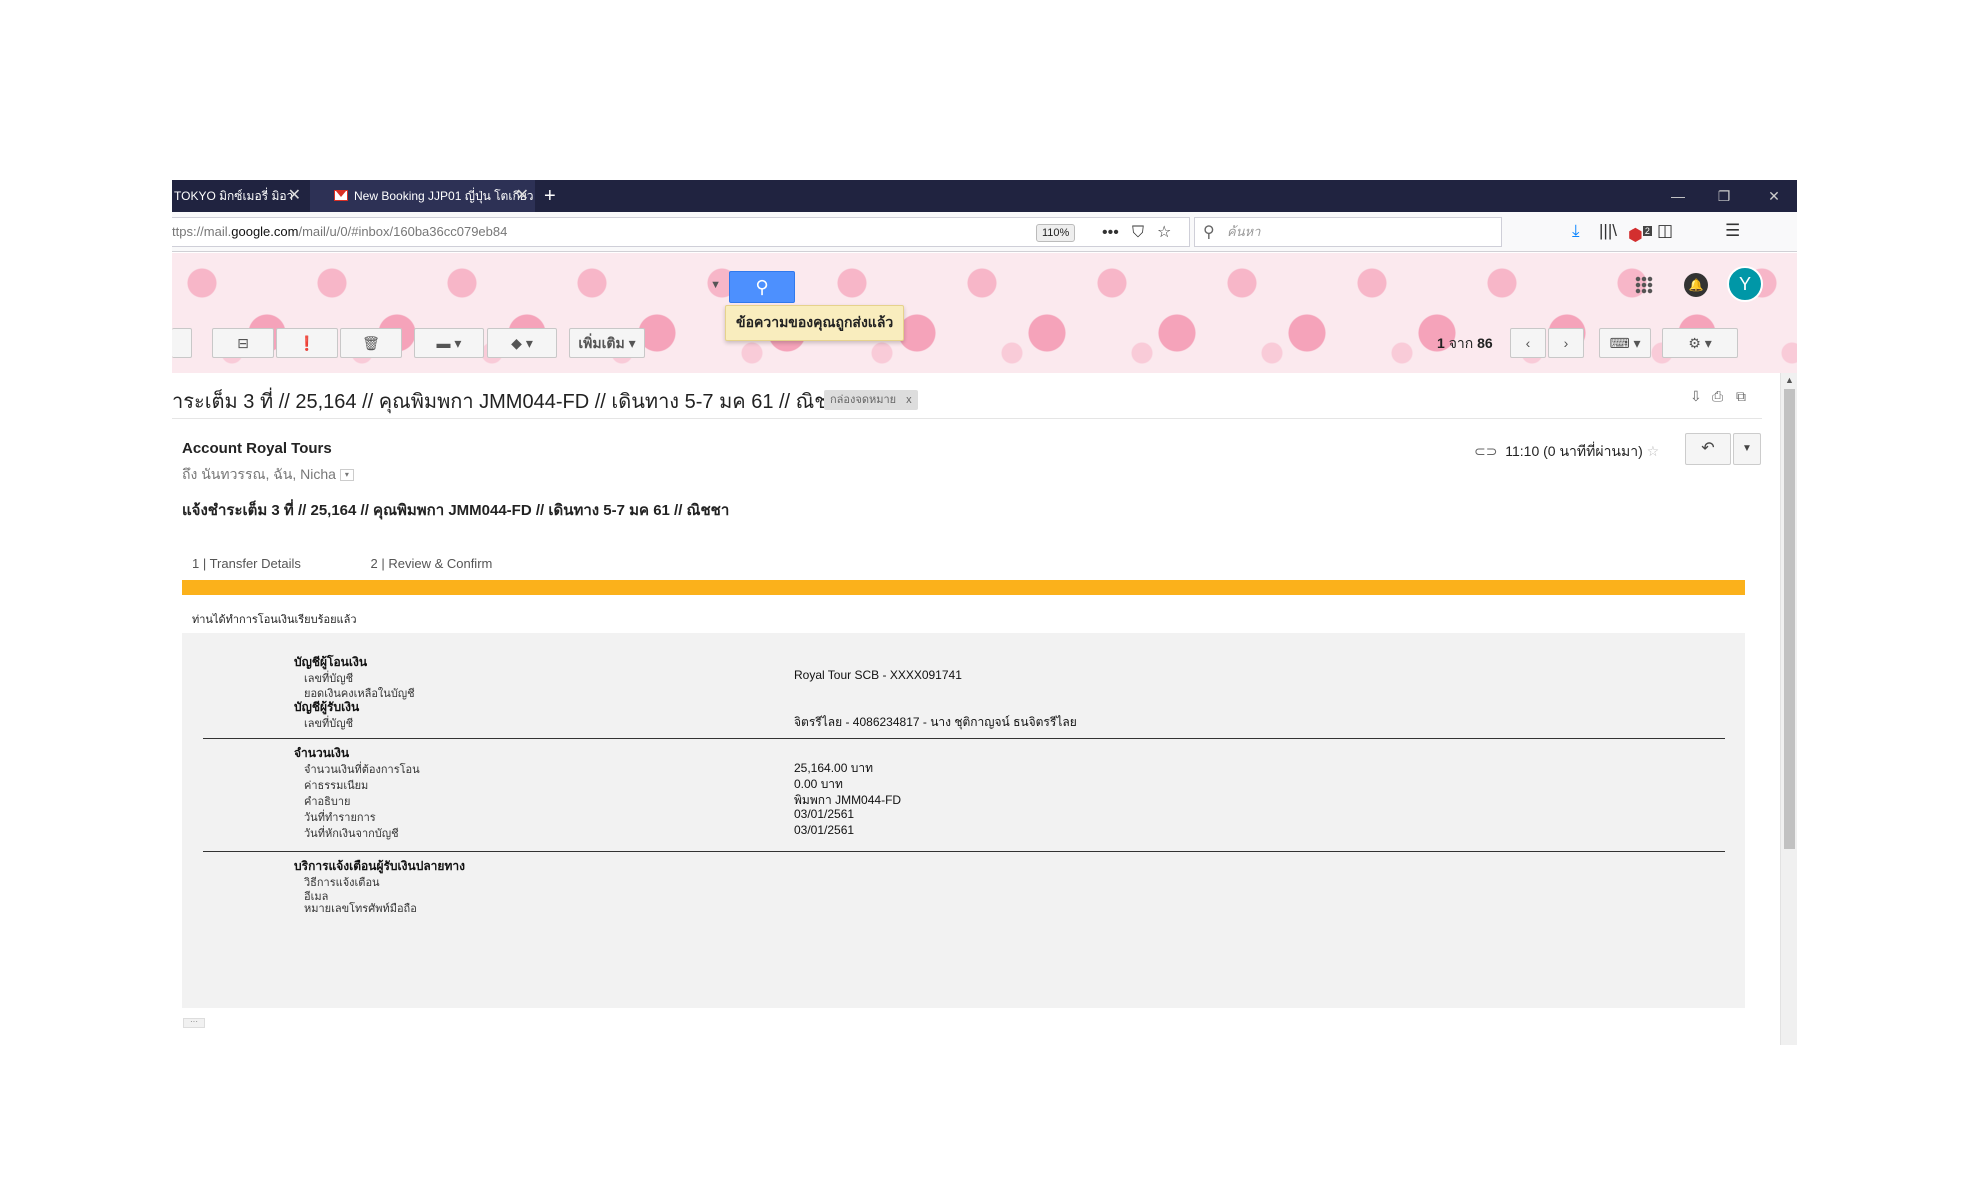 Image resolution: width=1977 pixels, height=1183 pixels. Describe the element at coordinates (601, 343) in the screenshot. I see `more-label: เพิ่มเติม` at that location.